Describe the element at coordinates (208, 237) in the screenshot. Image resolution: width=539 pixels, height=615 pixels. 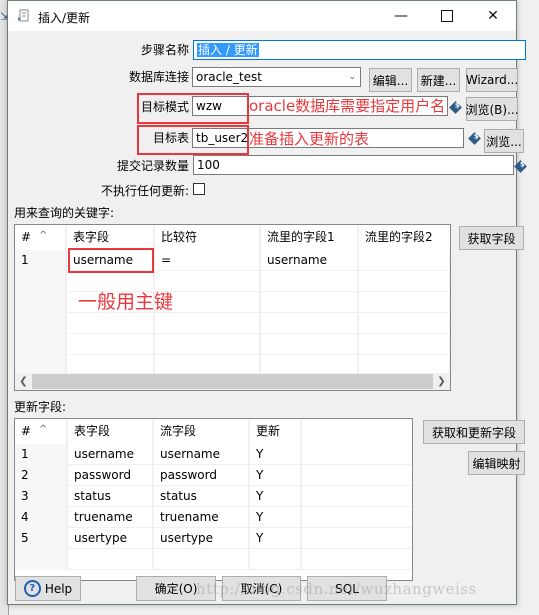
I see `column-header: 比较符` at that location.